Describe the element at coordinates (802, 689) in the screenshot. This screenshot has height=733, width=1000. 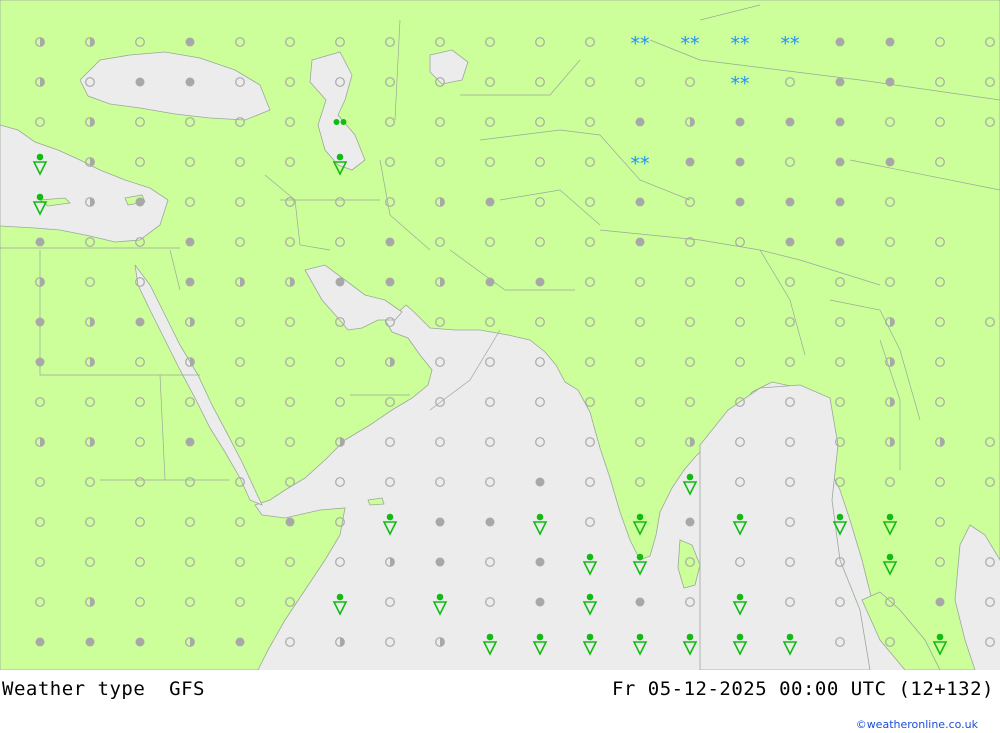
I see `valid-time: Fr 05-12-2025 00:00 UTC (12+132)` at that location.